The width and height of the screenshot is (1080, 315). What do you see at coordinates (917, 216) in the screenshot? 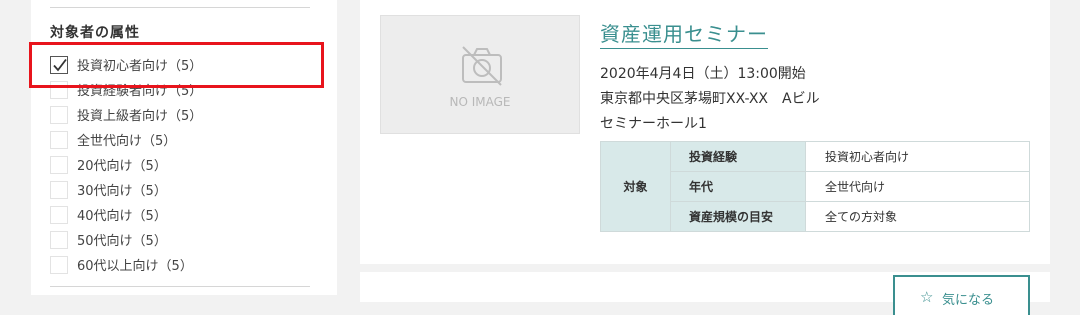
I see `target-value: 全ての方対象` at bounding box center [917, 216].